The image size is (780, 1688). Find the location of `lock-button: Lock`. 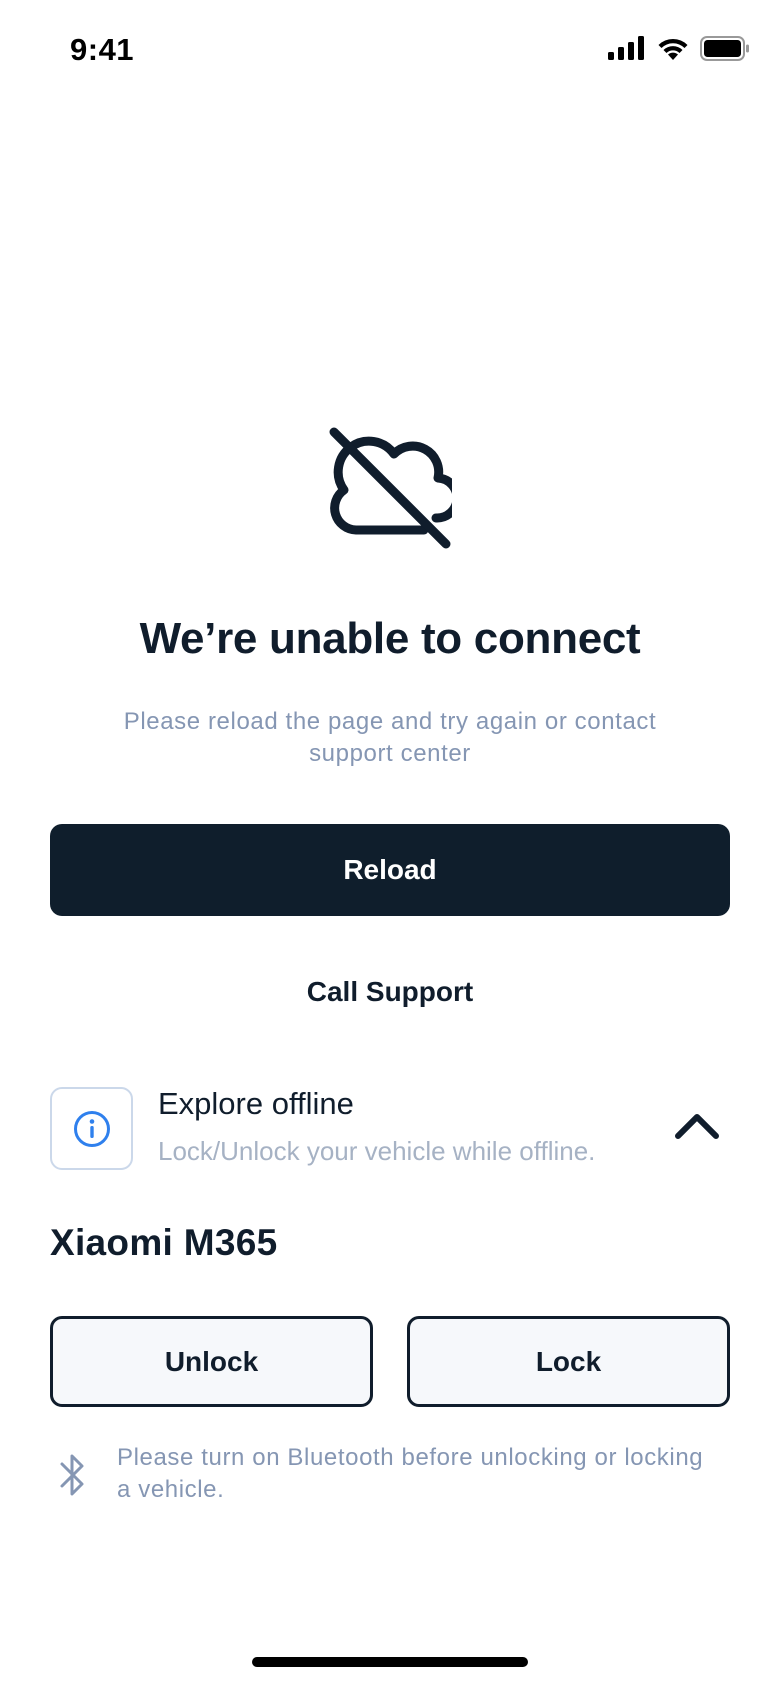

lock-button: Lock is located at coordinates (568, 1361).